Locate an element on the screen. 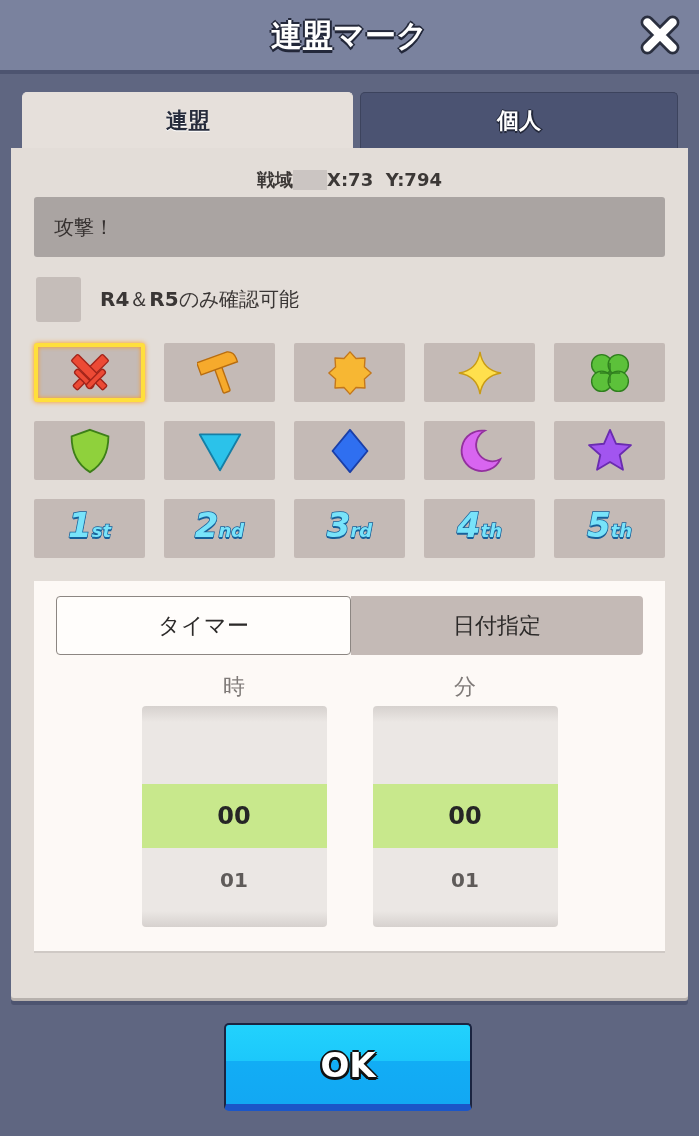 The width and height of the screenshot is (699, 1136). mode-tab: 日付指定 is located at coordinates (496, 625).